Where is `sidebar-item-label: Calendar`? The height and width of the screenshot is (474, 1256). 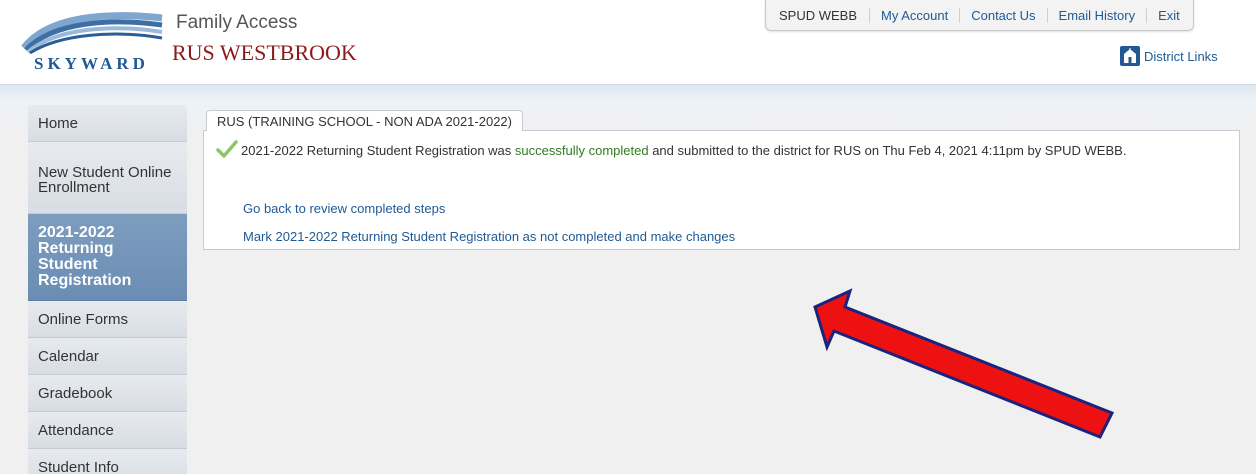 sidebar-item-label: Calendar is located at coordinates (68, 356).